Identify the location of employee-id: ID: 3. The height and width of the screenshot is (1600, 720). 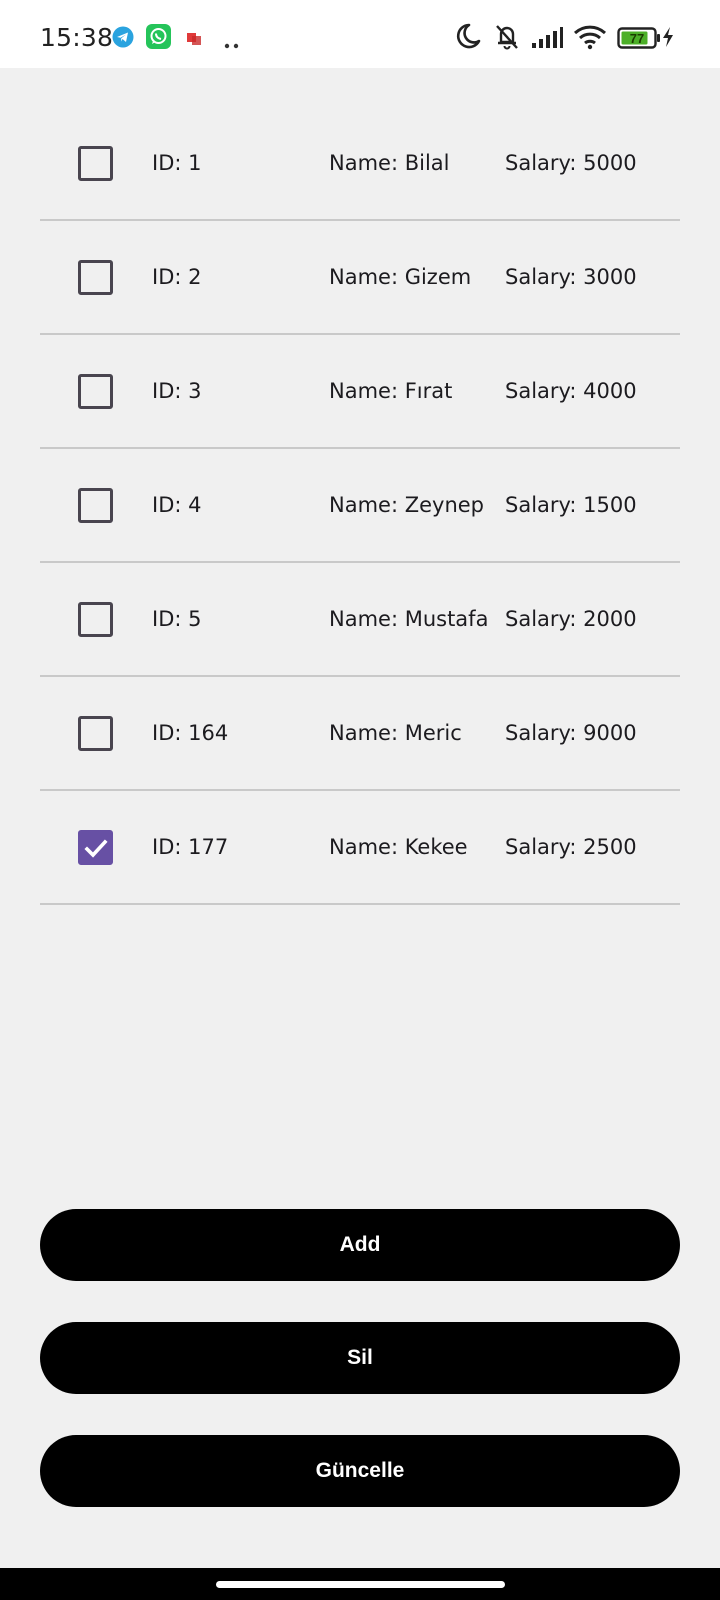
(177, 391).